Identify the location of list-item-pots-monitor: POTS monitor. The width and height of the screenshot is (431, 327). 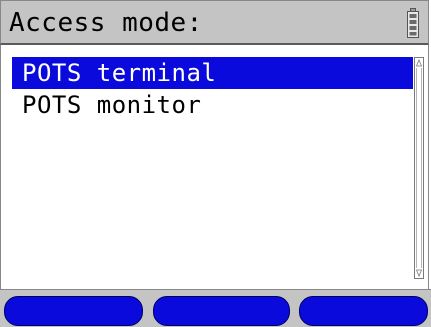
(212, 105).